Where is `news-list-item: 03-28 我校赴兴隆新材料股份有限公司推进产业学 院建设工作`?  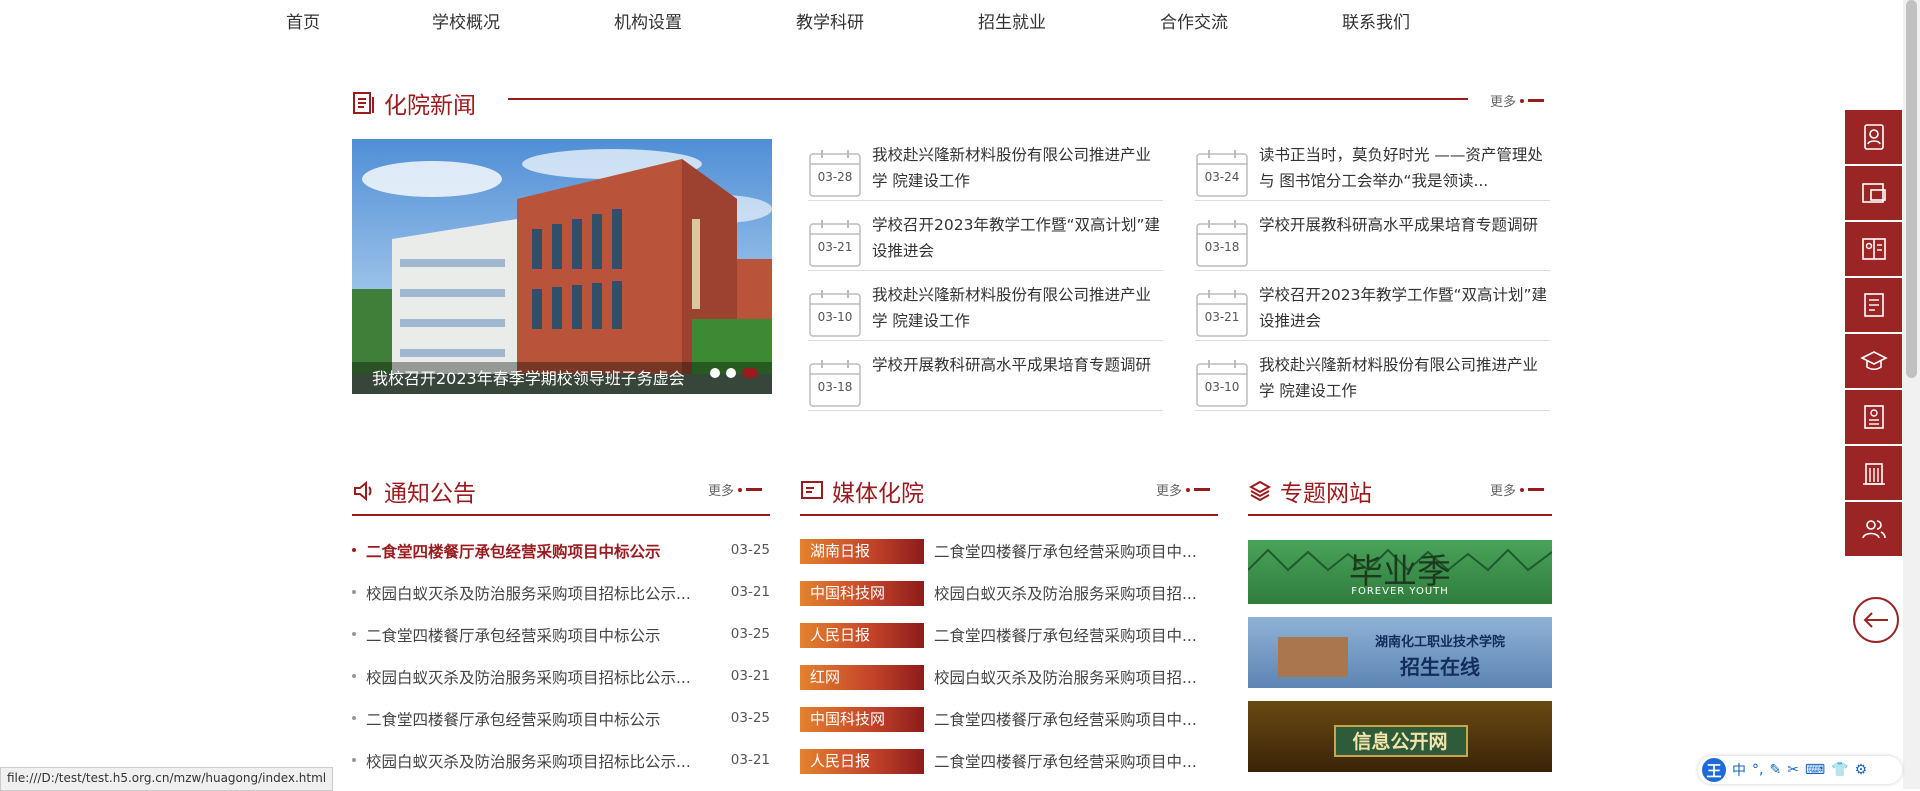 news-list-item: 03-28 我校赴兴隆新材料股份有限公司推进产业学 院建设工作 is located at coordinates (985, 170).